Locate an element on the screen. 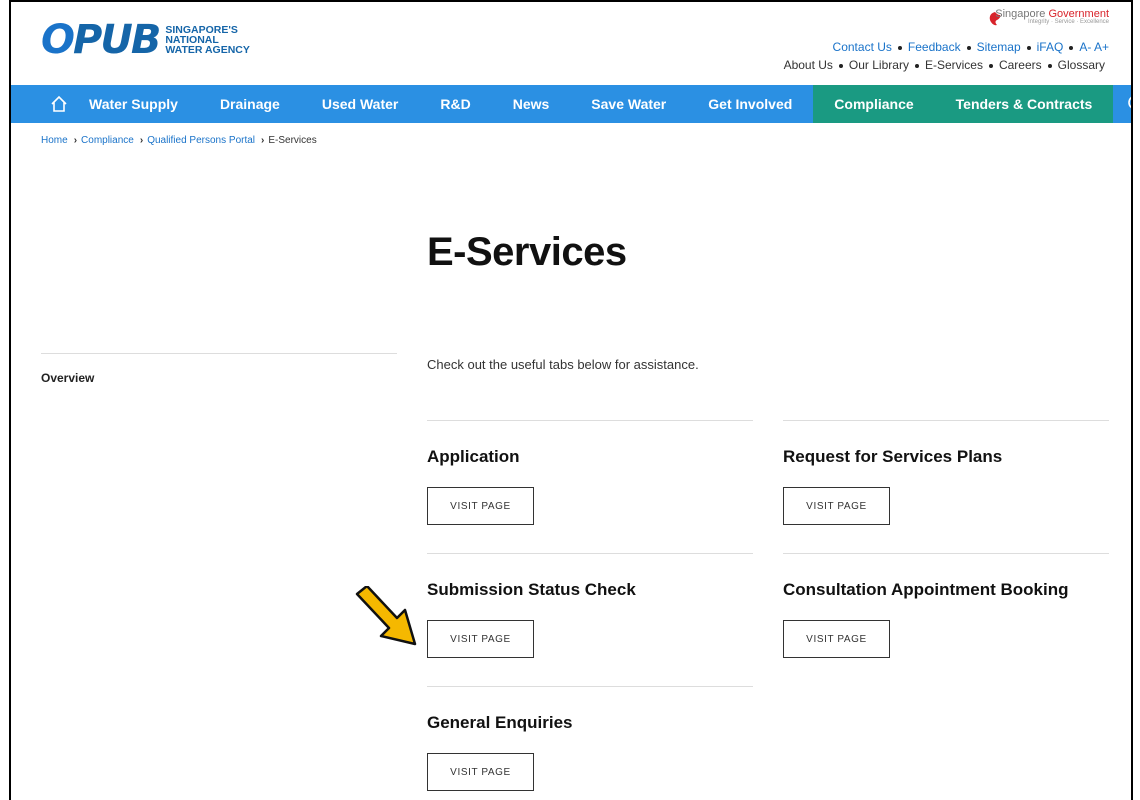 The width and height of the screenshot is (1140, 800). nav-tenders-contracts: Tenders & Contracts is located at coordinates (1024, 104).